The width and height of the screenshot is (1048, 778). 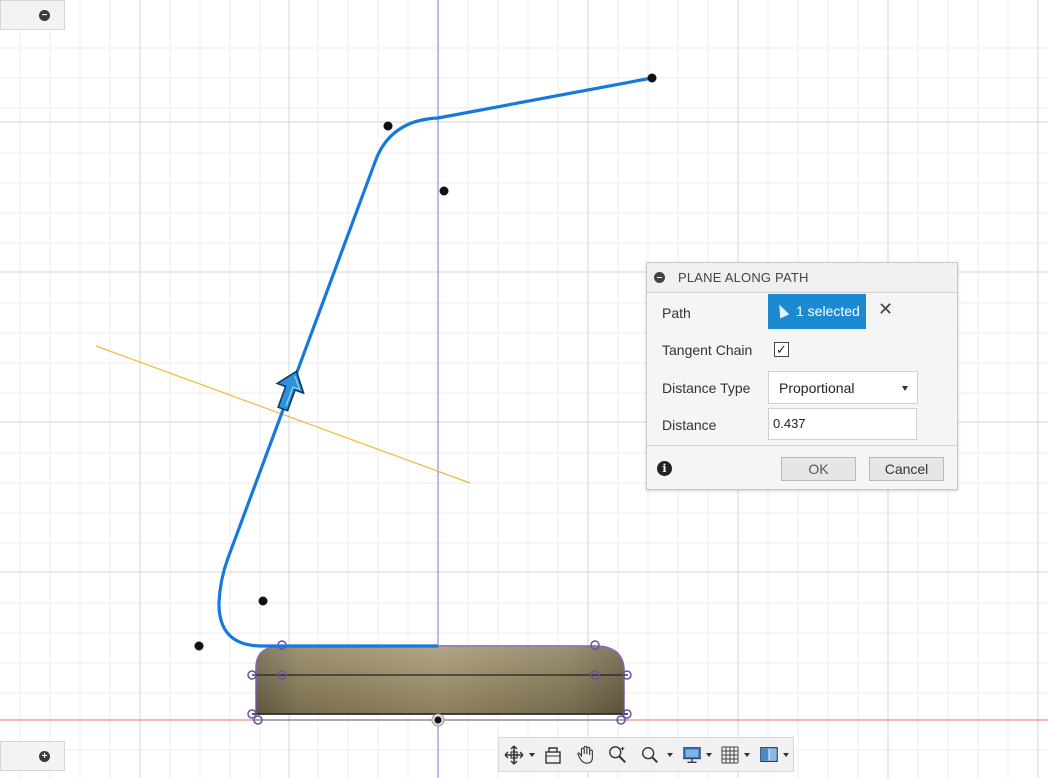 What do you see at coordinates (842, 424) in the screenshot?
I see `distance-input: 0.437` at bounding box center [842, 424].